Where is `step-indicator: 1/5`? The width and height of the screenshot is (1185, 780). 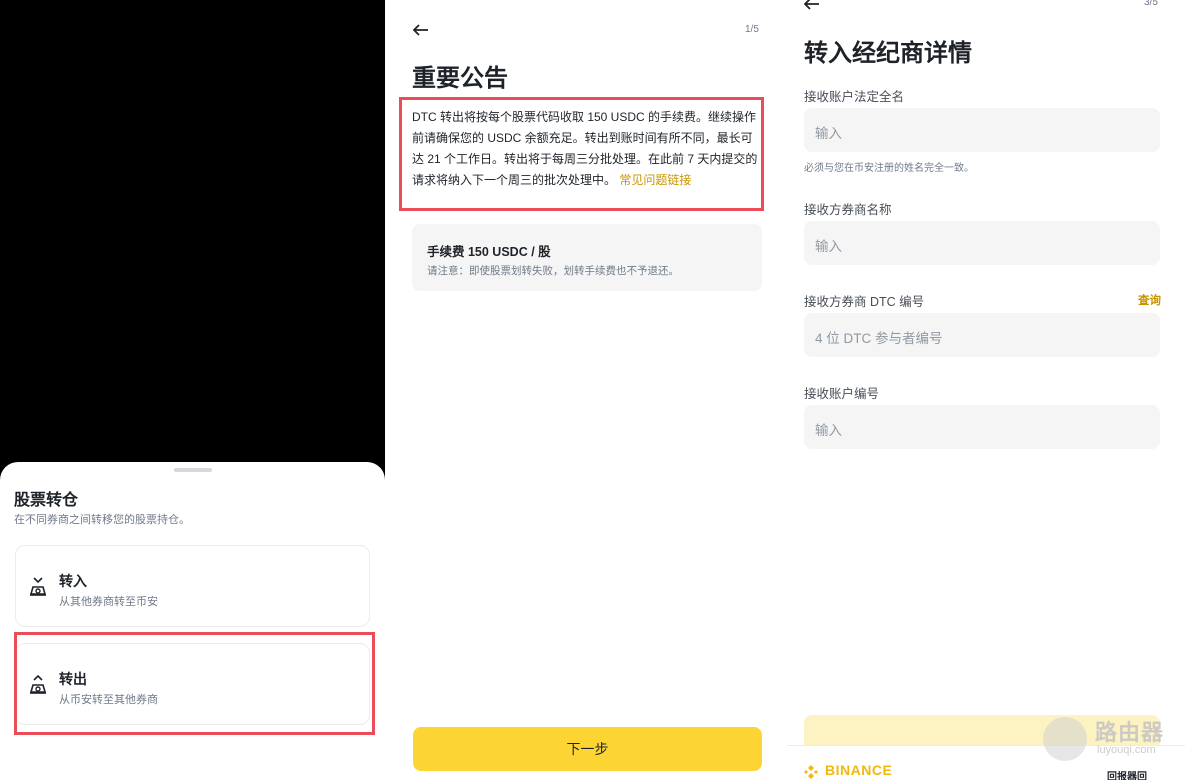
step-indicator: 1/5 is located at coordinates (752, 29).